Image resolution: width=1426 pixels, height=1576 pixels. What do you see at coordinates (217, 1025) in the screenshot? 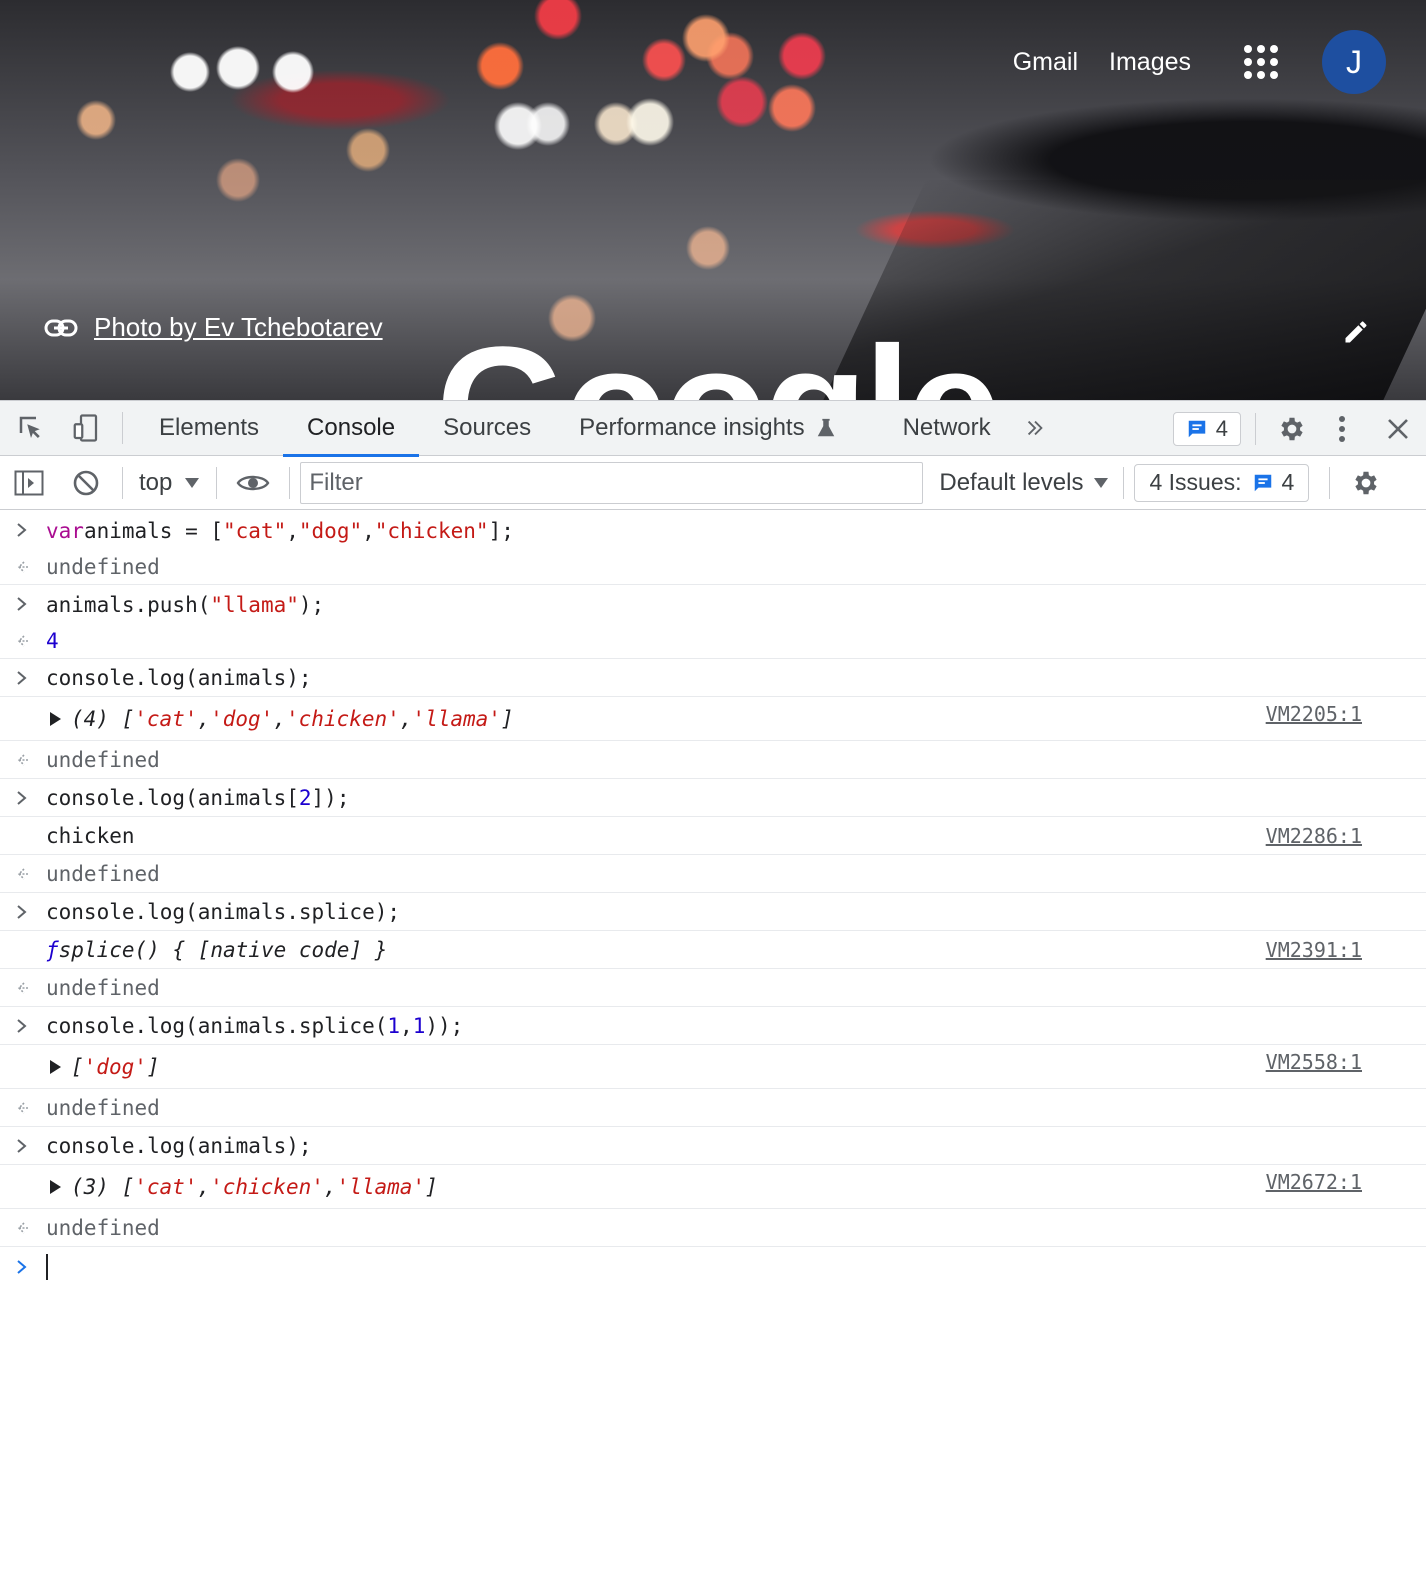
I see `code-text: console.log(animals.splice(` at bounding box center [217, 1025].